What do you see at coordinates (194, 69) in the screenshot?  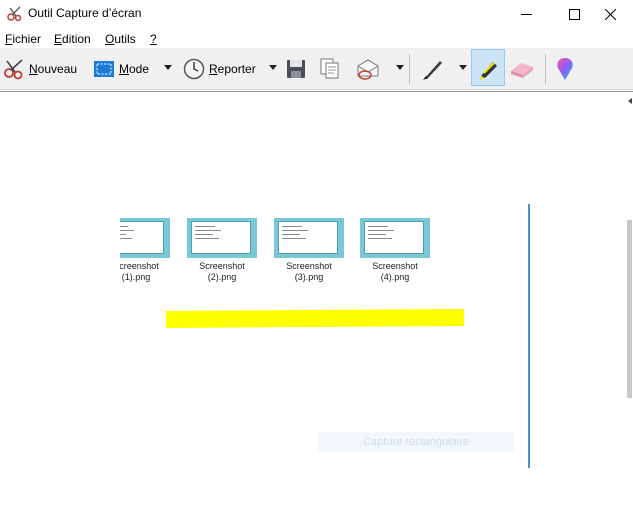 I see `clock-icon` at bounding box center [194, 69].